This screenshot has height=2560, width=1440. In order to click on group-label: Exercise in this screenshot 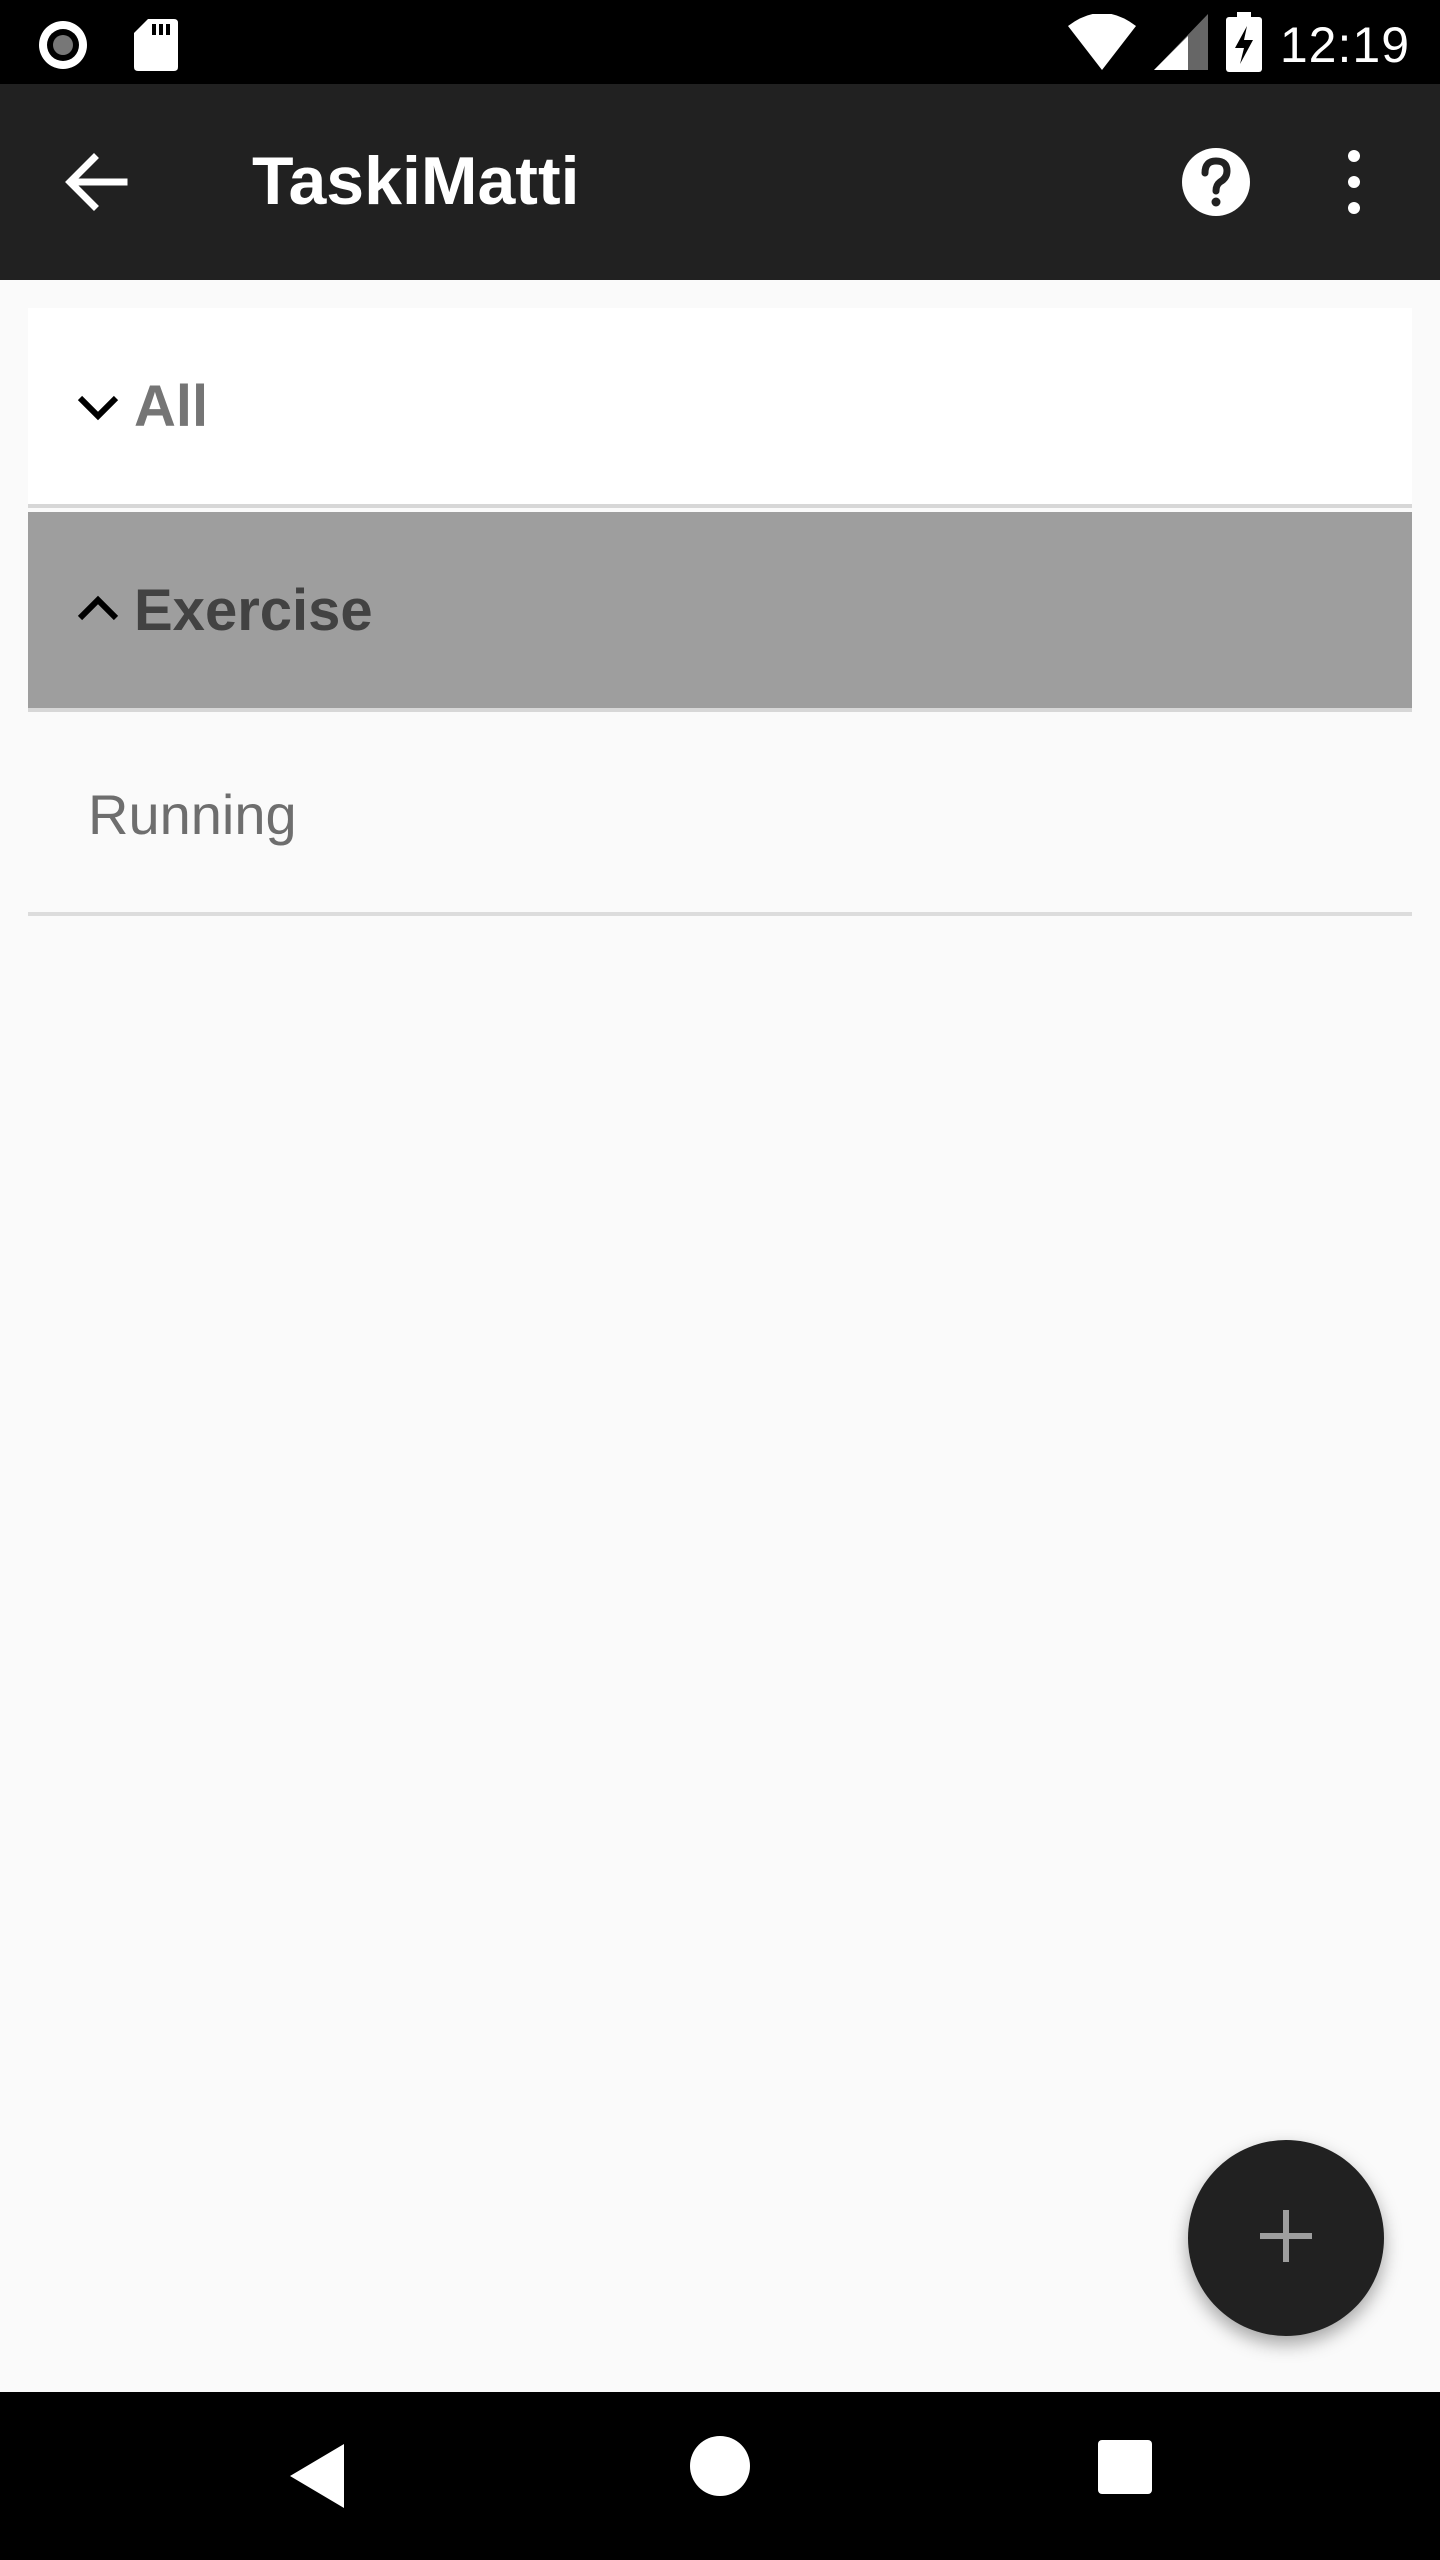, I will do `click(253, 610)`.